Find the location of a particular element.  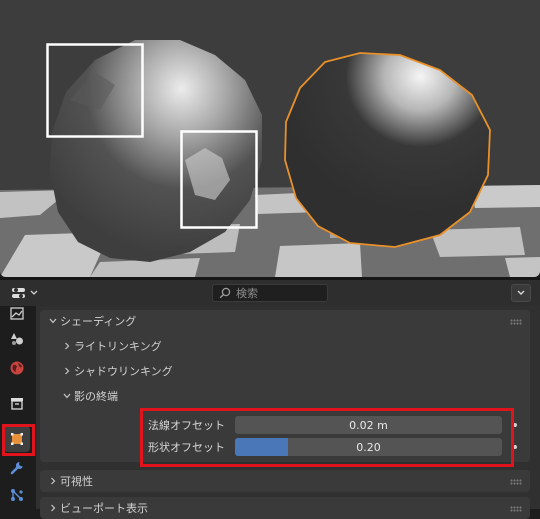

scene-icon is located at coordinates (17, 339).